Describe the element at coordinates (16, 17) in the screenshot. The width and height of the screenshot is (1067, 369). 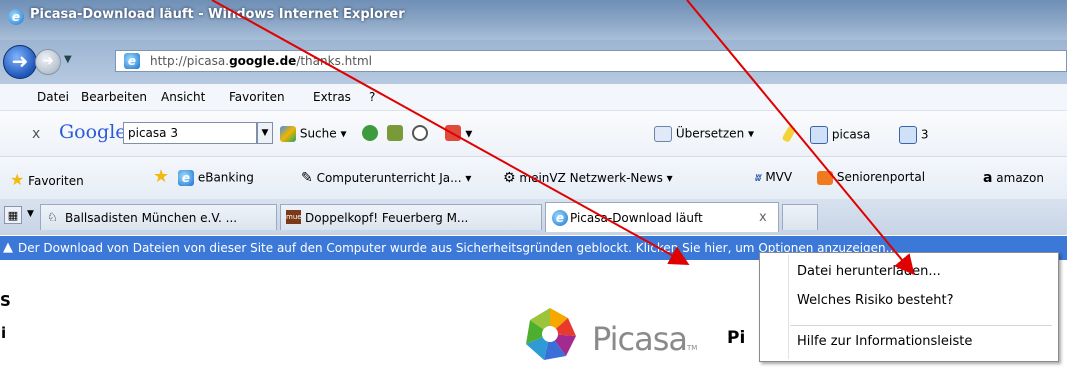
I see `ie-logo-icon: e` at that location.